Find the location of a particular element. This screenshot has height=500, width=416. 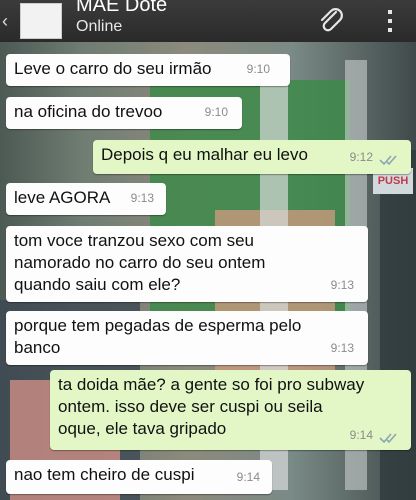

message-text: porque tem pegadas de esperma pelo banco is located at coordinates (158, 336).